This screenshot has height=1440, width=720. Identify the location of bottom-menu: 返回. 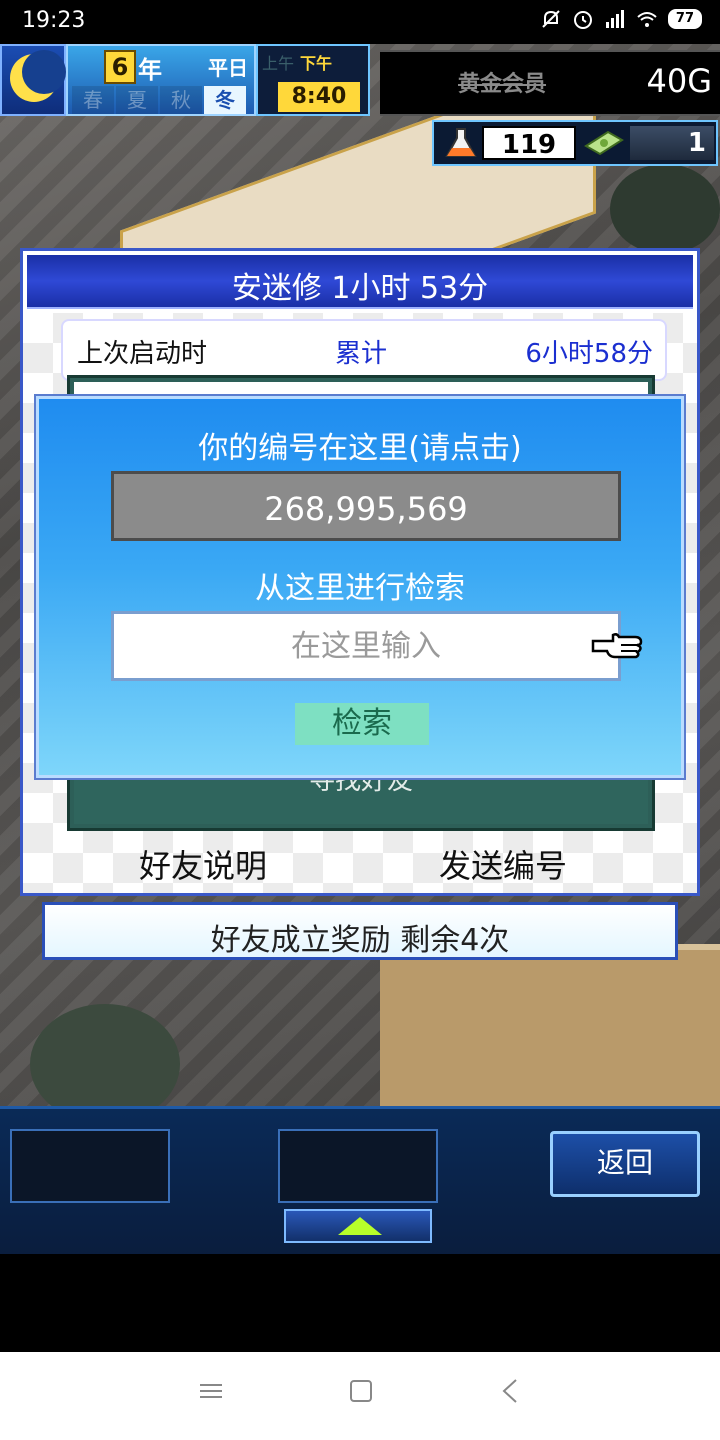
(360, 1180).